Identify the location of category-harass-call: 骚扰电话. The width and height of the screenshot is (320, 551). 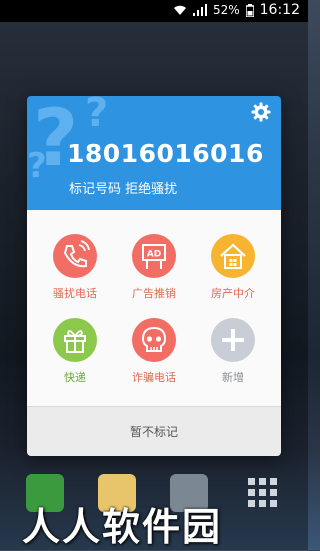
(75, 267).